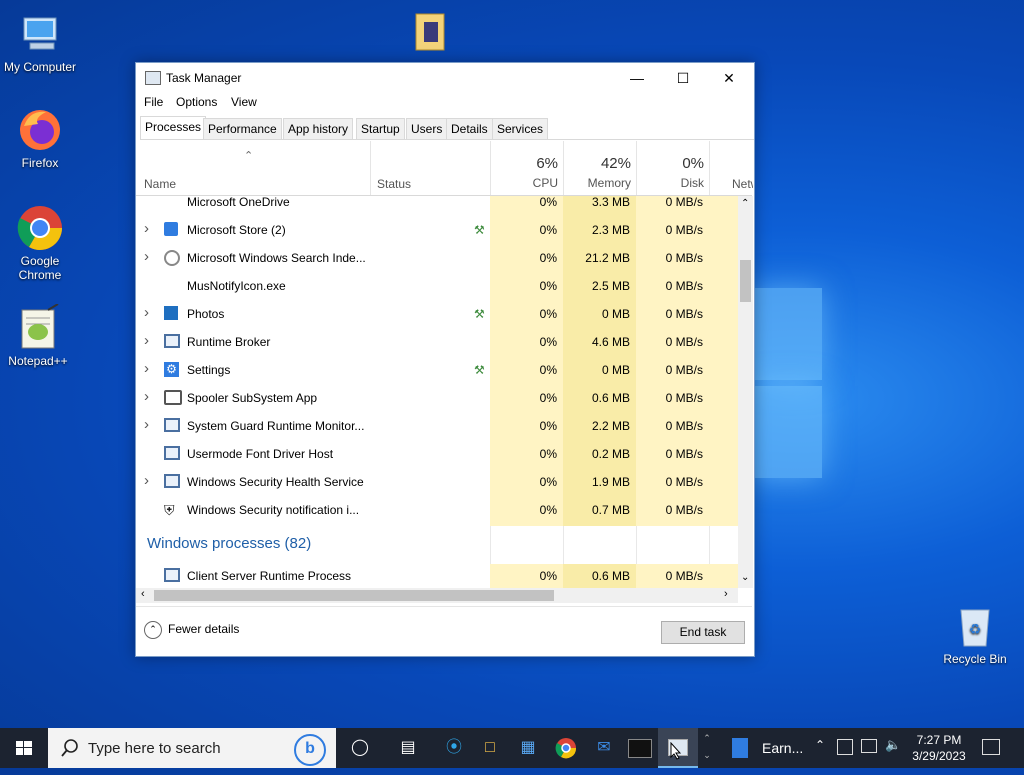  I want to click on title-bar: Task Manager — ☐ ✕, so click(445, 78).